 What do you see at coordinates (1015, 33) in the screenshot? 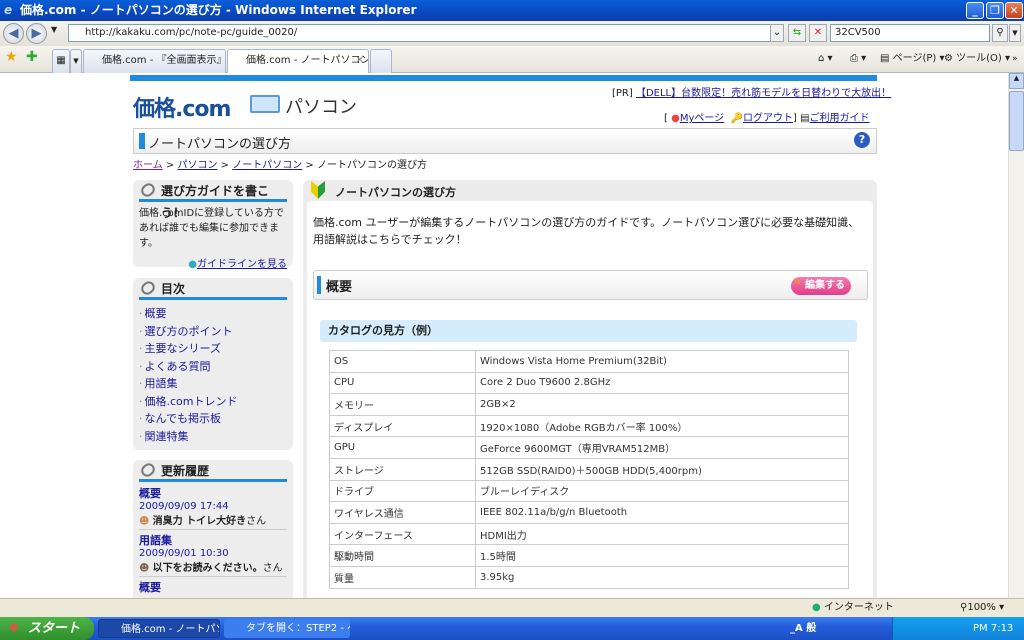
I see `search-options: ▼` at bounding box center [1015, 33].